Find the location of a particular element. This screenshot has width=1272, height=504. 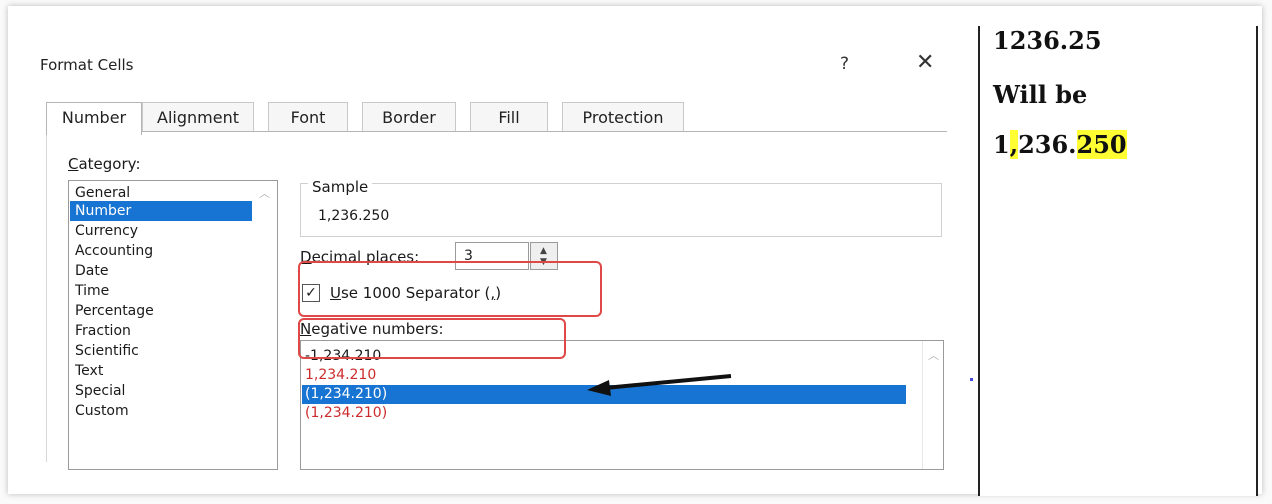

tab-fill: Fill is located at coordinates (509, 117).